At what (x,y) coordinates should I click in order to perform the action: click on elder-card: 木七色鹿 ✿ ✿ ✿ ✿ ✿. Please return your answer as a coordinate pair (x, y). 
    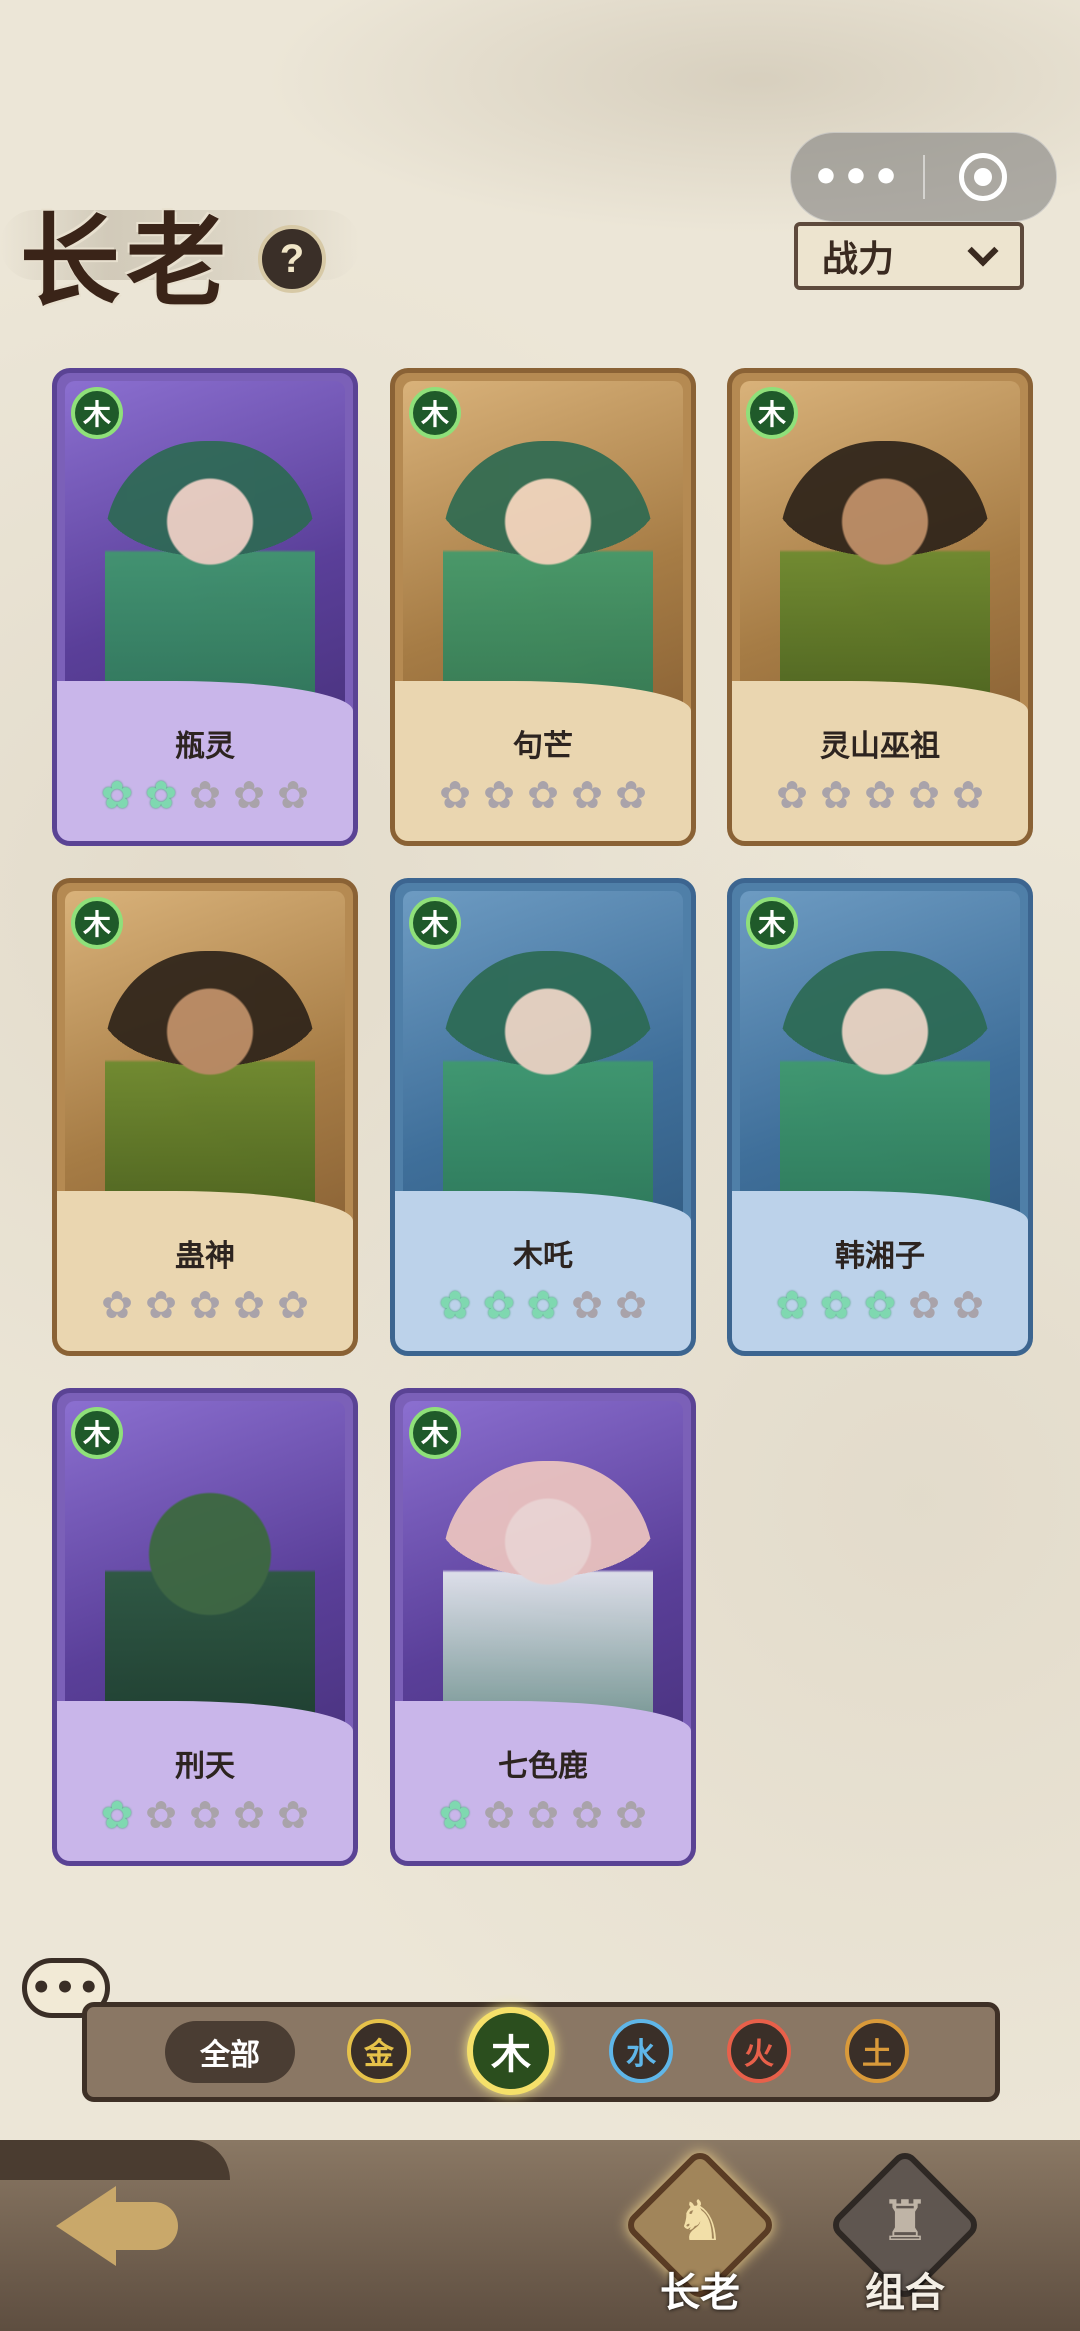
    Looking at the image, I should click on (543, 1627).